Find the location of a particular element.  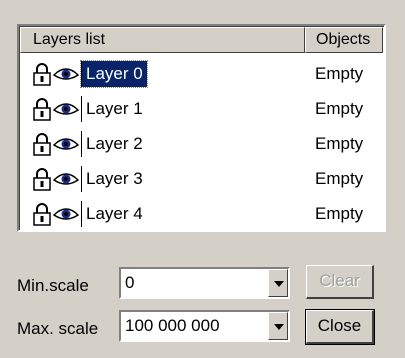

layer-name: Layer 0 is located at coordinates (114, 73).